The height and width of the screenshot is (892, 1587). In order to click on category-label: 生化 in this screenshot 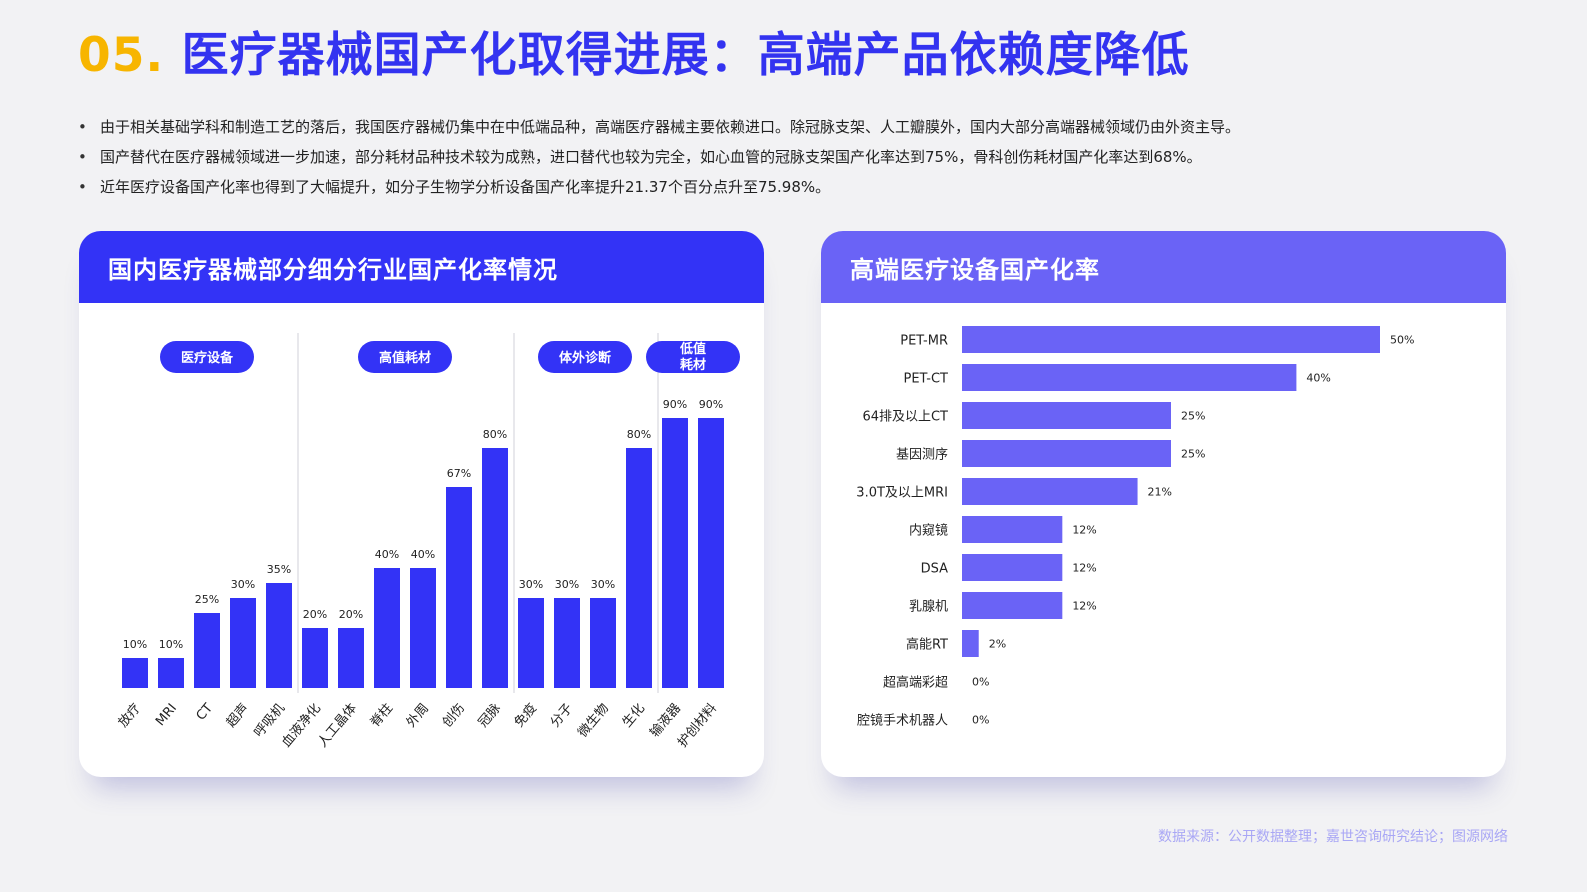, I will do `click(634, 716)`.